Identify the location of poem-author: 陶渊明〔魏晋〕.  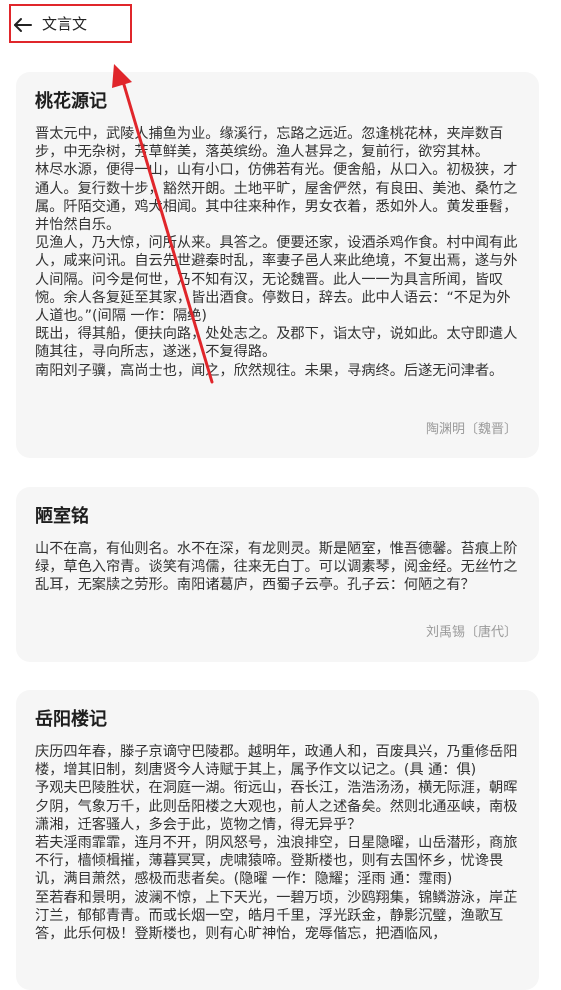
(471, 429).